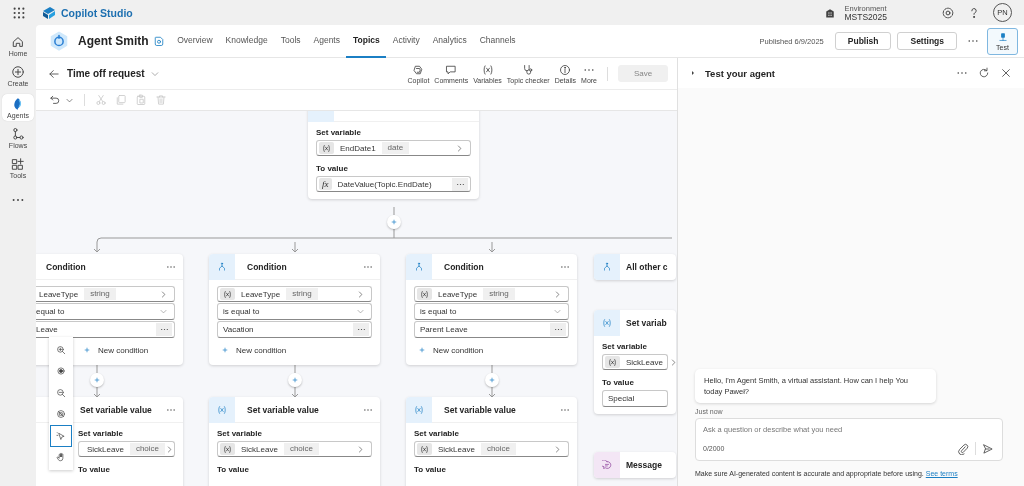 Image resolution: width=1024 pixels, height=486 pixels. Describe the element at coordinates (247, 41) in the screenshot. I see `nav-tab: Knowledge` at that location.